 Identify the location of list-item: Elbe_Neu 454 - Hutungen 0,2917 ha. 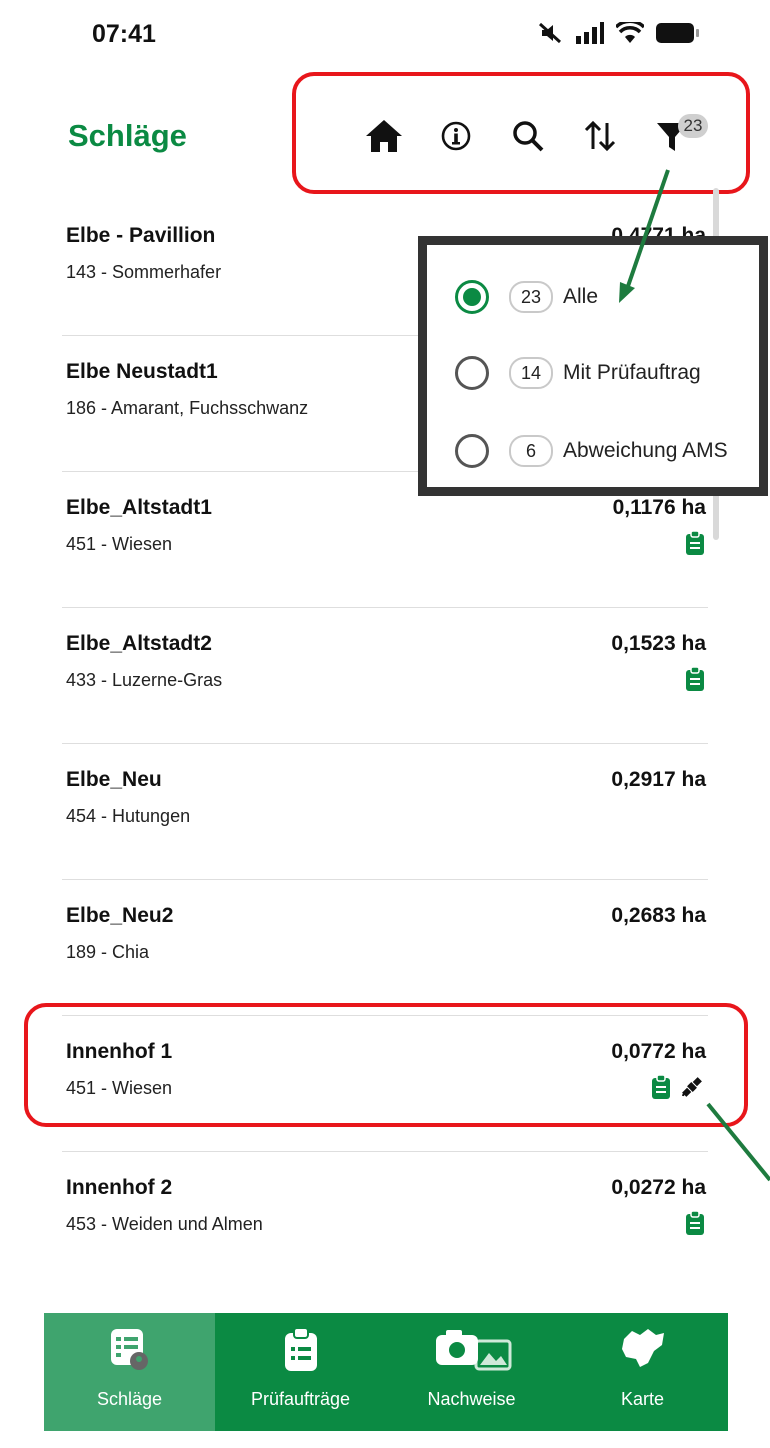
(385, 812).